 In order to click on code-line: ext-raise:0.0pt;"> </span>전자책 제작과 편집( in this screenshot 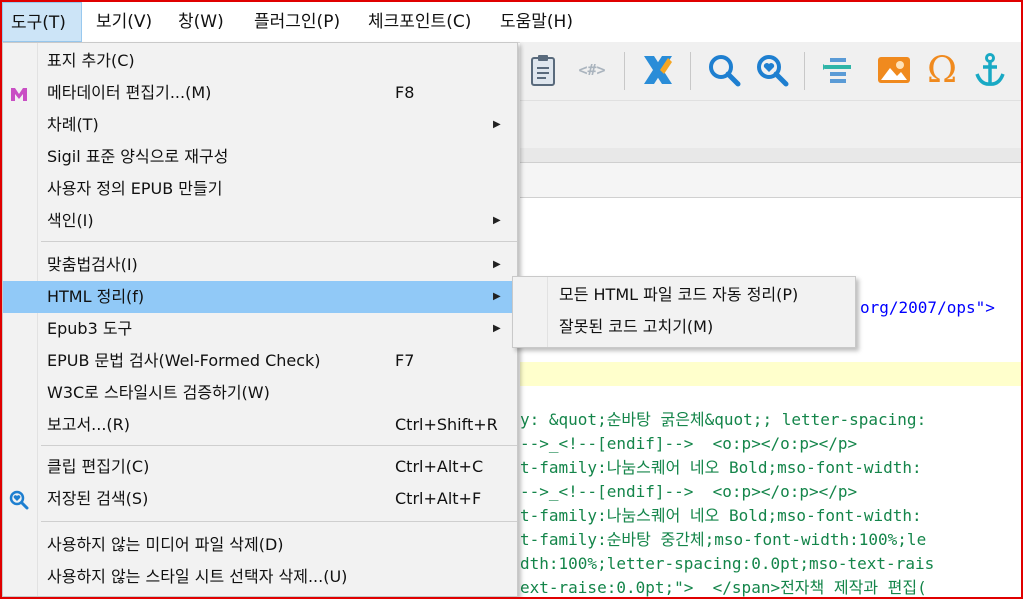, I will do `click(770, 586)`.